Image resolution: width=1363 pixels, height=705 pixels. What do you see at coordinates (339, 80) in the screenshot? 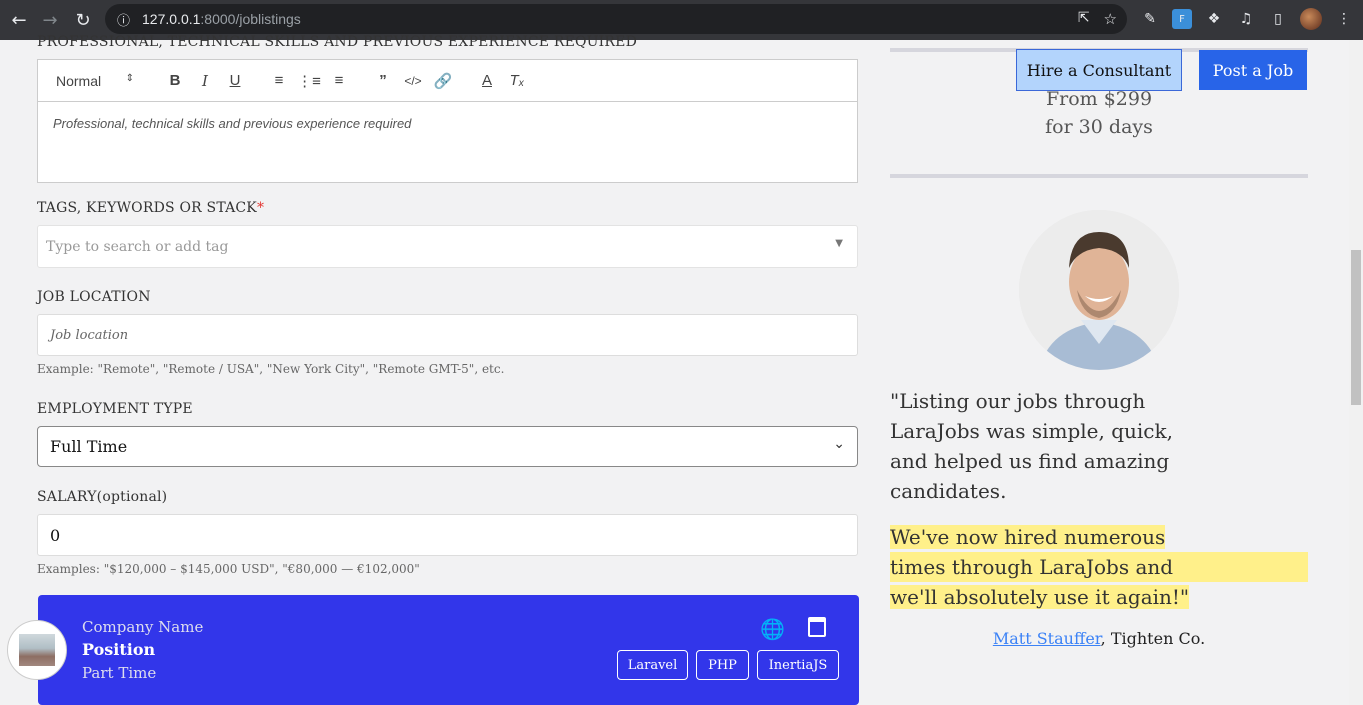
I see `align-icon: ≡` at bounding box center [339, 80].